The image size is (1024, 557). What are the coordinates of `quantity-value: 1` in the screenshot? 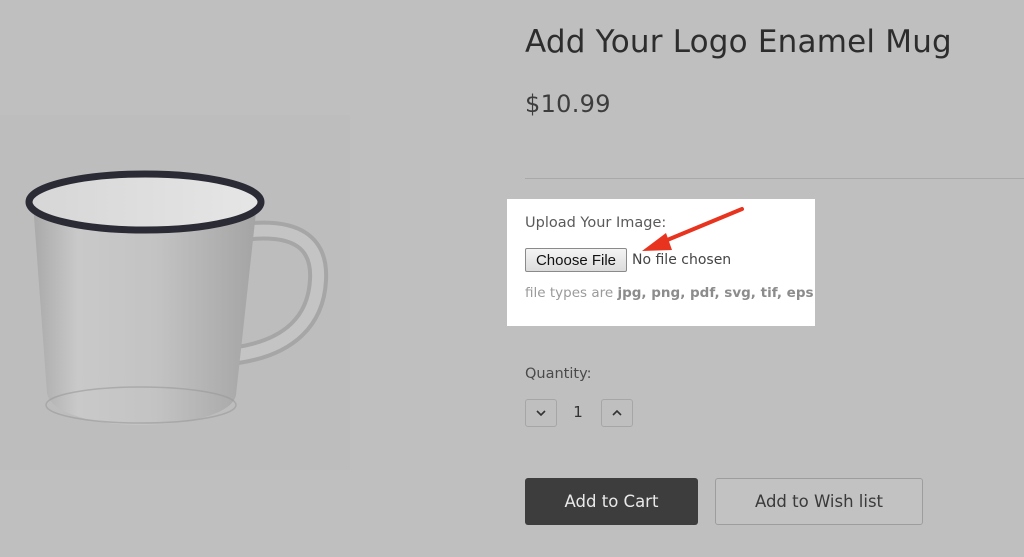 It's located at (578, 412).